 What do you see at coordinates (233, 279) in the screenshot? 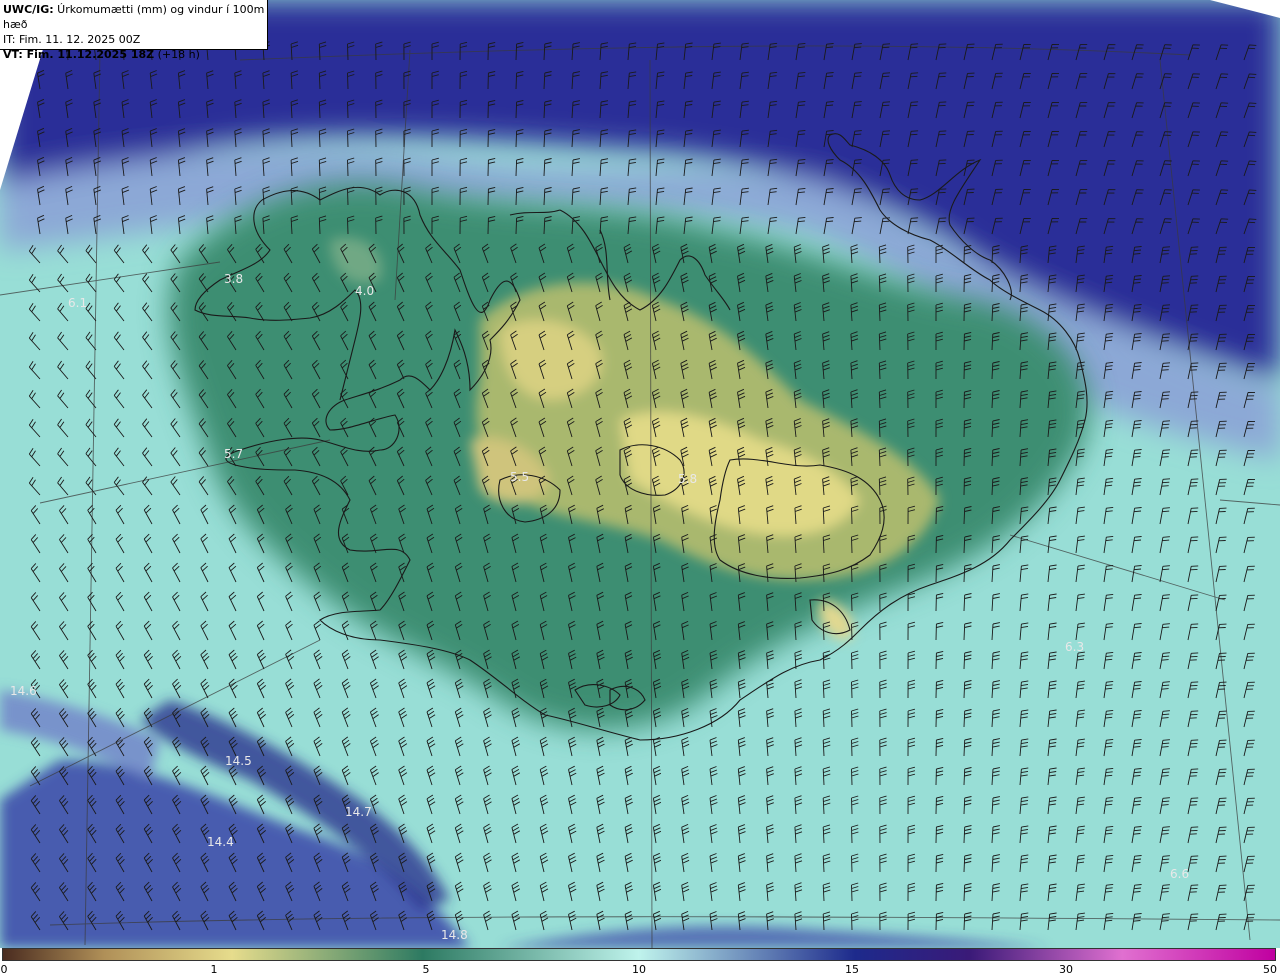
I see `wind-label-1: 3.8` at bounding box center [233, 279].